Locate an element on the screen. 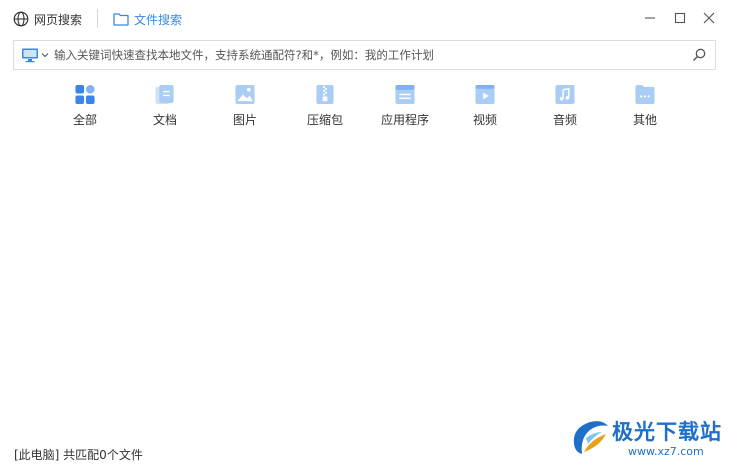 This screenshot has height=470, width=730. watermark: 极光下载站 www.xz7.com is located at coordinates (645, 439).